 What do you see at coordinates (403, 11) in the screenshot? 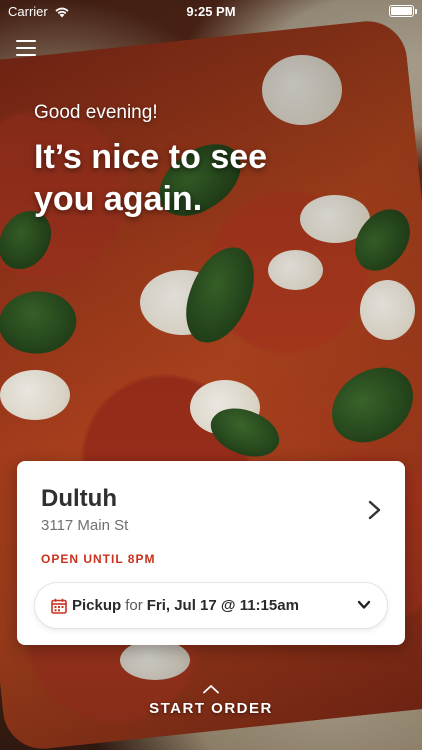
I see `battery-icon` at bounding box center [403, 11].